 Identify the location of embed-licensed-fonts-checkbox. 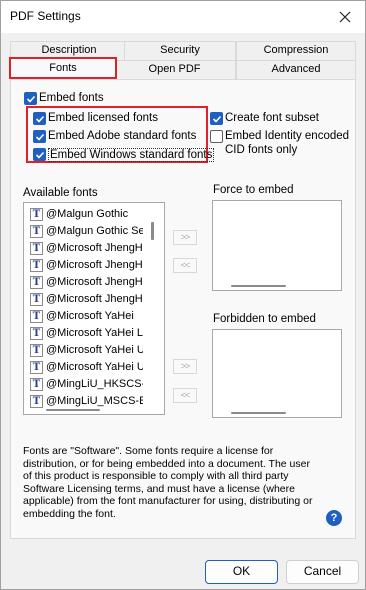
(39, 118).